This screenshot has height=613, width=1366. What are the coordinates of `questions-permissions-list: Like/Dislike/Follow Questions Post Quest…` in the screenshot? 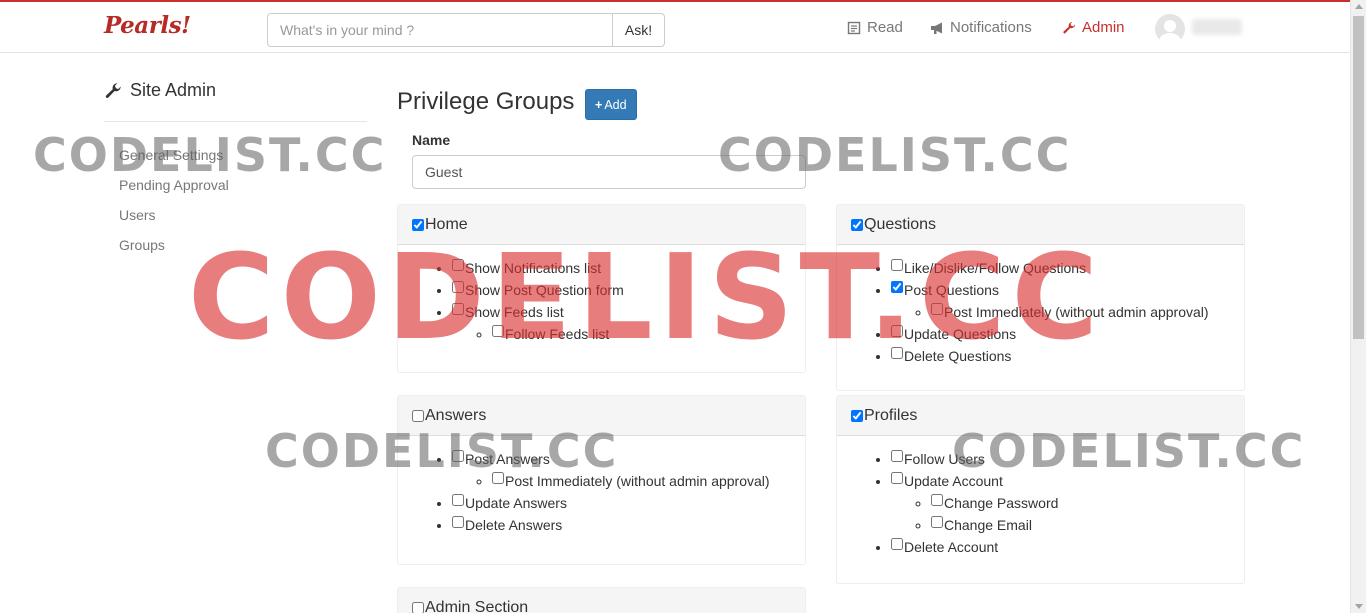 It's located at (1040, 312).